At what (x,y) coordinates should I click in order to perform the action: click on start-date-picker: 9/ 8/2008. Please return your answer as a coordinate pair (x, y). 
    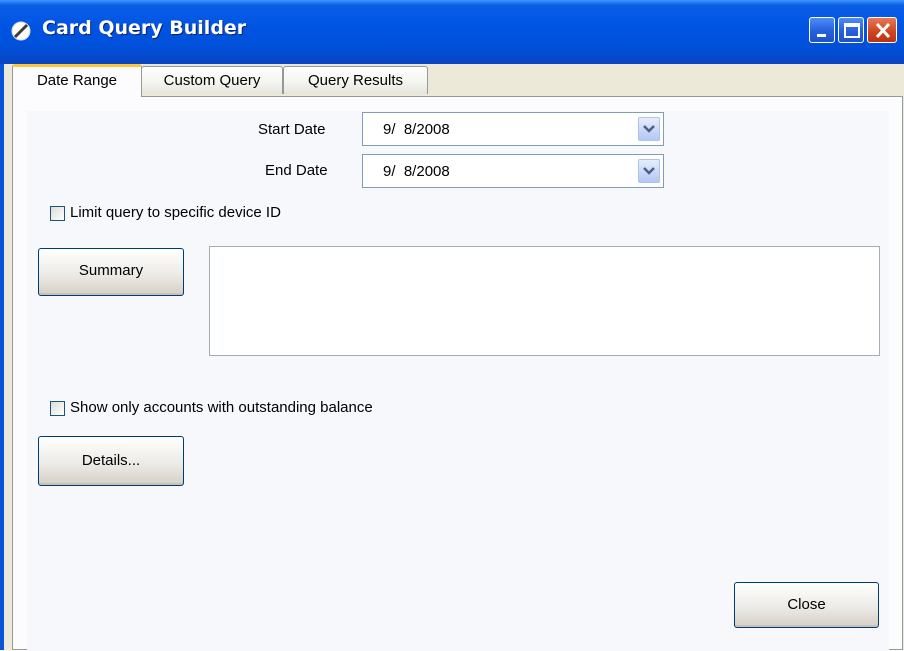
    Looking at the image, I should click on (513, 129).